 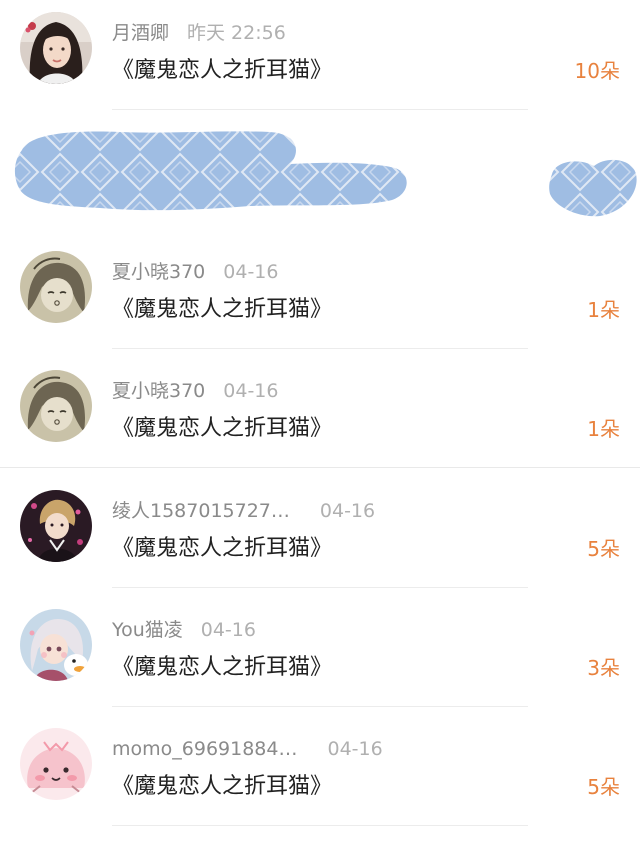 I want to click on list-item: 绫人1587015727… 04-16 《魔鬼恋人之折耳猫》 5朵, so click(x=320, y=537).